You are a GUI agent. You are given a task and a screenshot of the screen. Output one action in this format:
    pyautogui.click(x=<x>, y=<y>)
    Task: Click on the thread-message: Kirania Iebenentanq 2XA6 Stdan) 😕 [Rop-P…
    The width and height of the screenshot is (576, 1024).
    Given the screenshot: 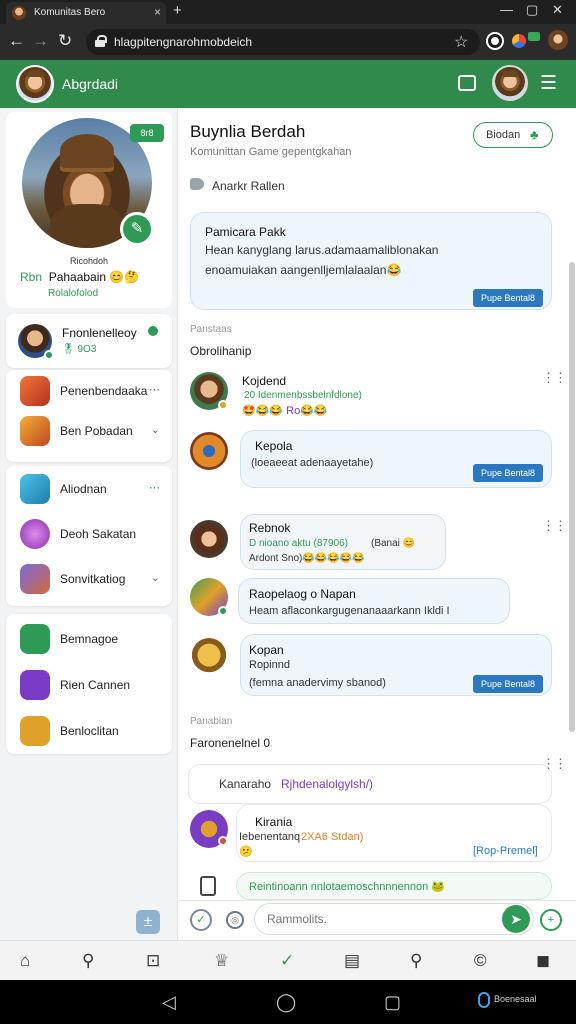 What is the action you would take?
    pyautogui.click(x=394, y=833)
    